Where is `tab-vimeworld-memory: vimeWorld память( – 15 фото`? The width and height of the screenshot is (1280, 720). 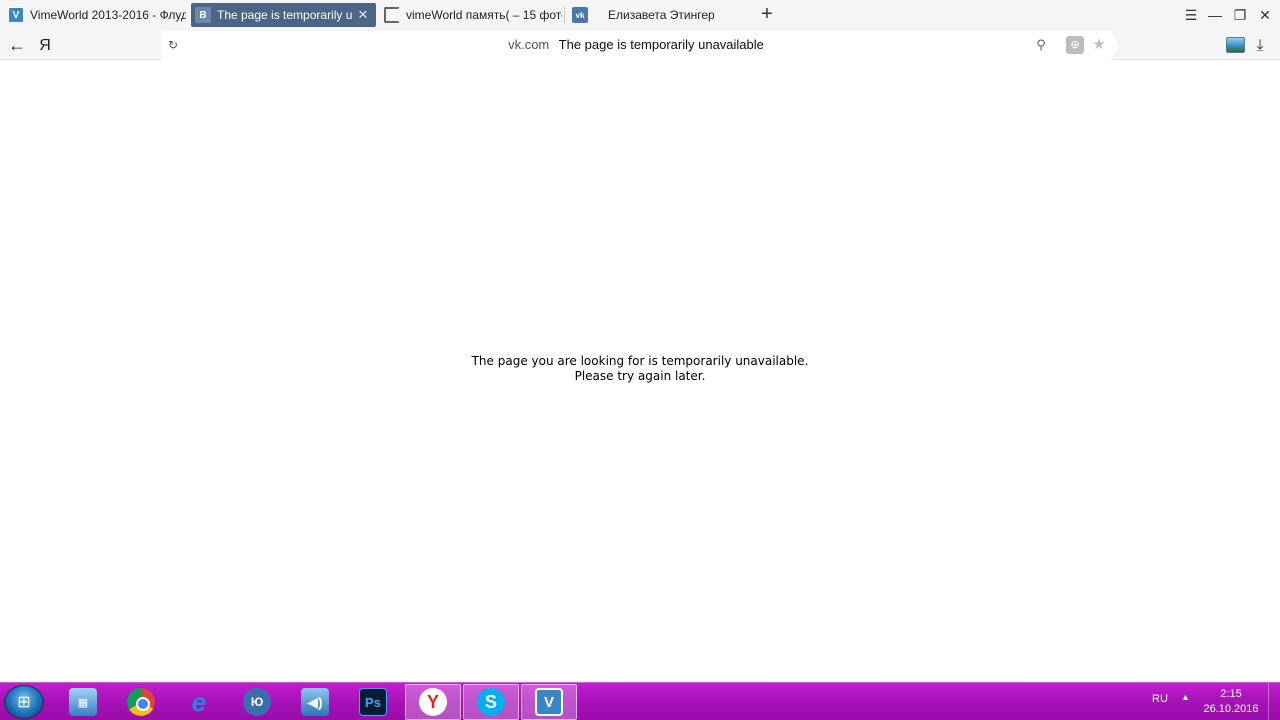 tab-vimeworld-memory: vimeWorld память( – 15 фото is located at coordinates (471, 15).